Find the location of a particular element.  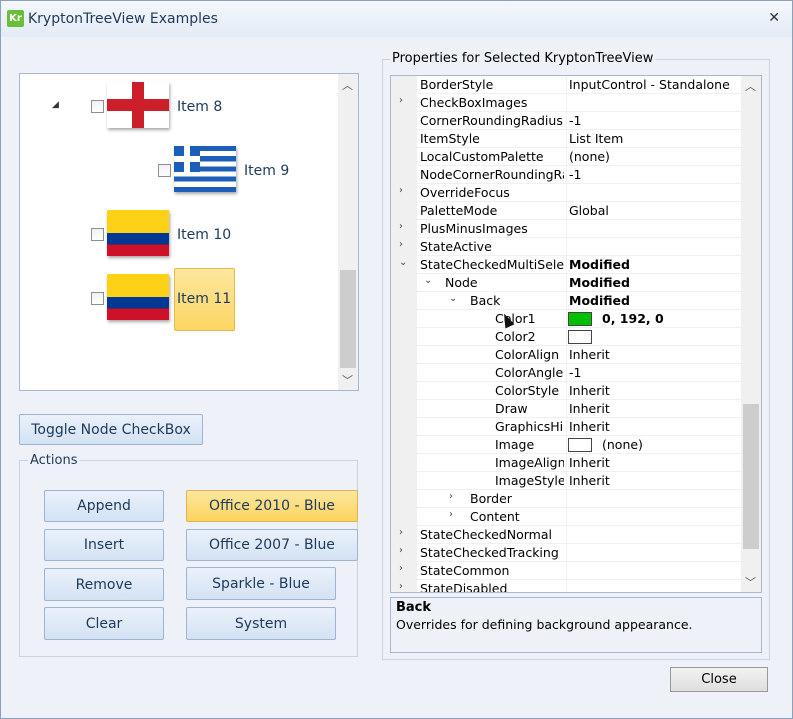

close-icon: ✕ is located at coordinates (774, 18).